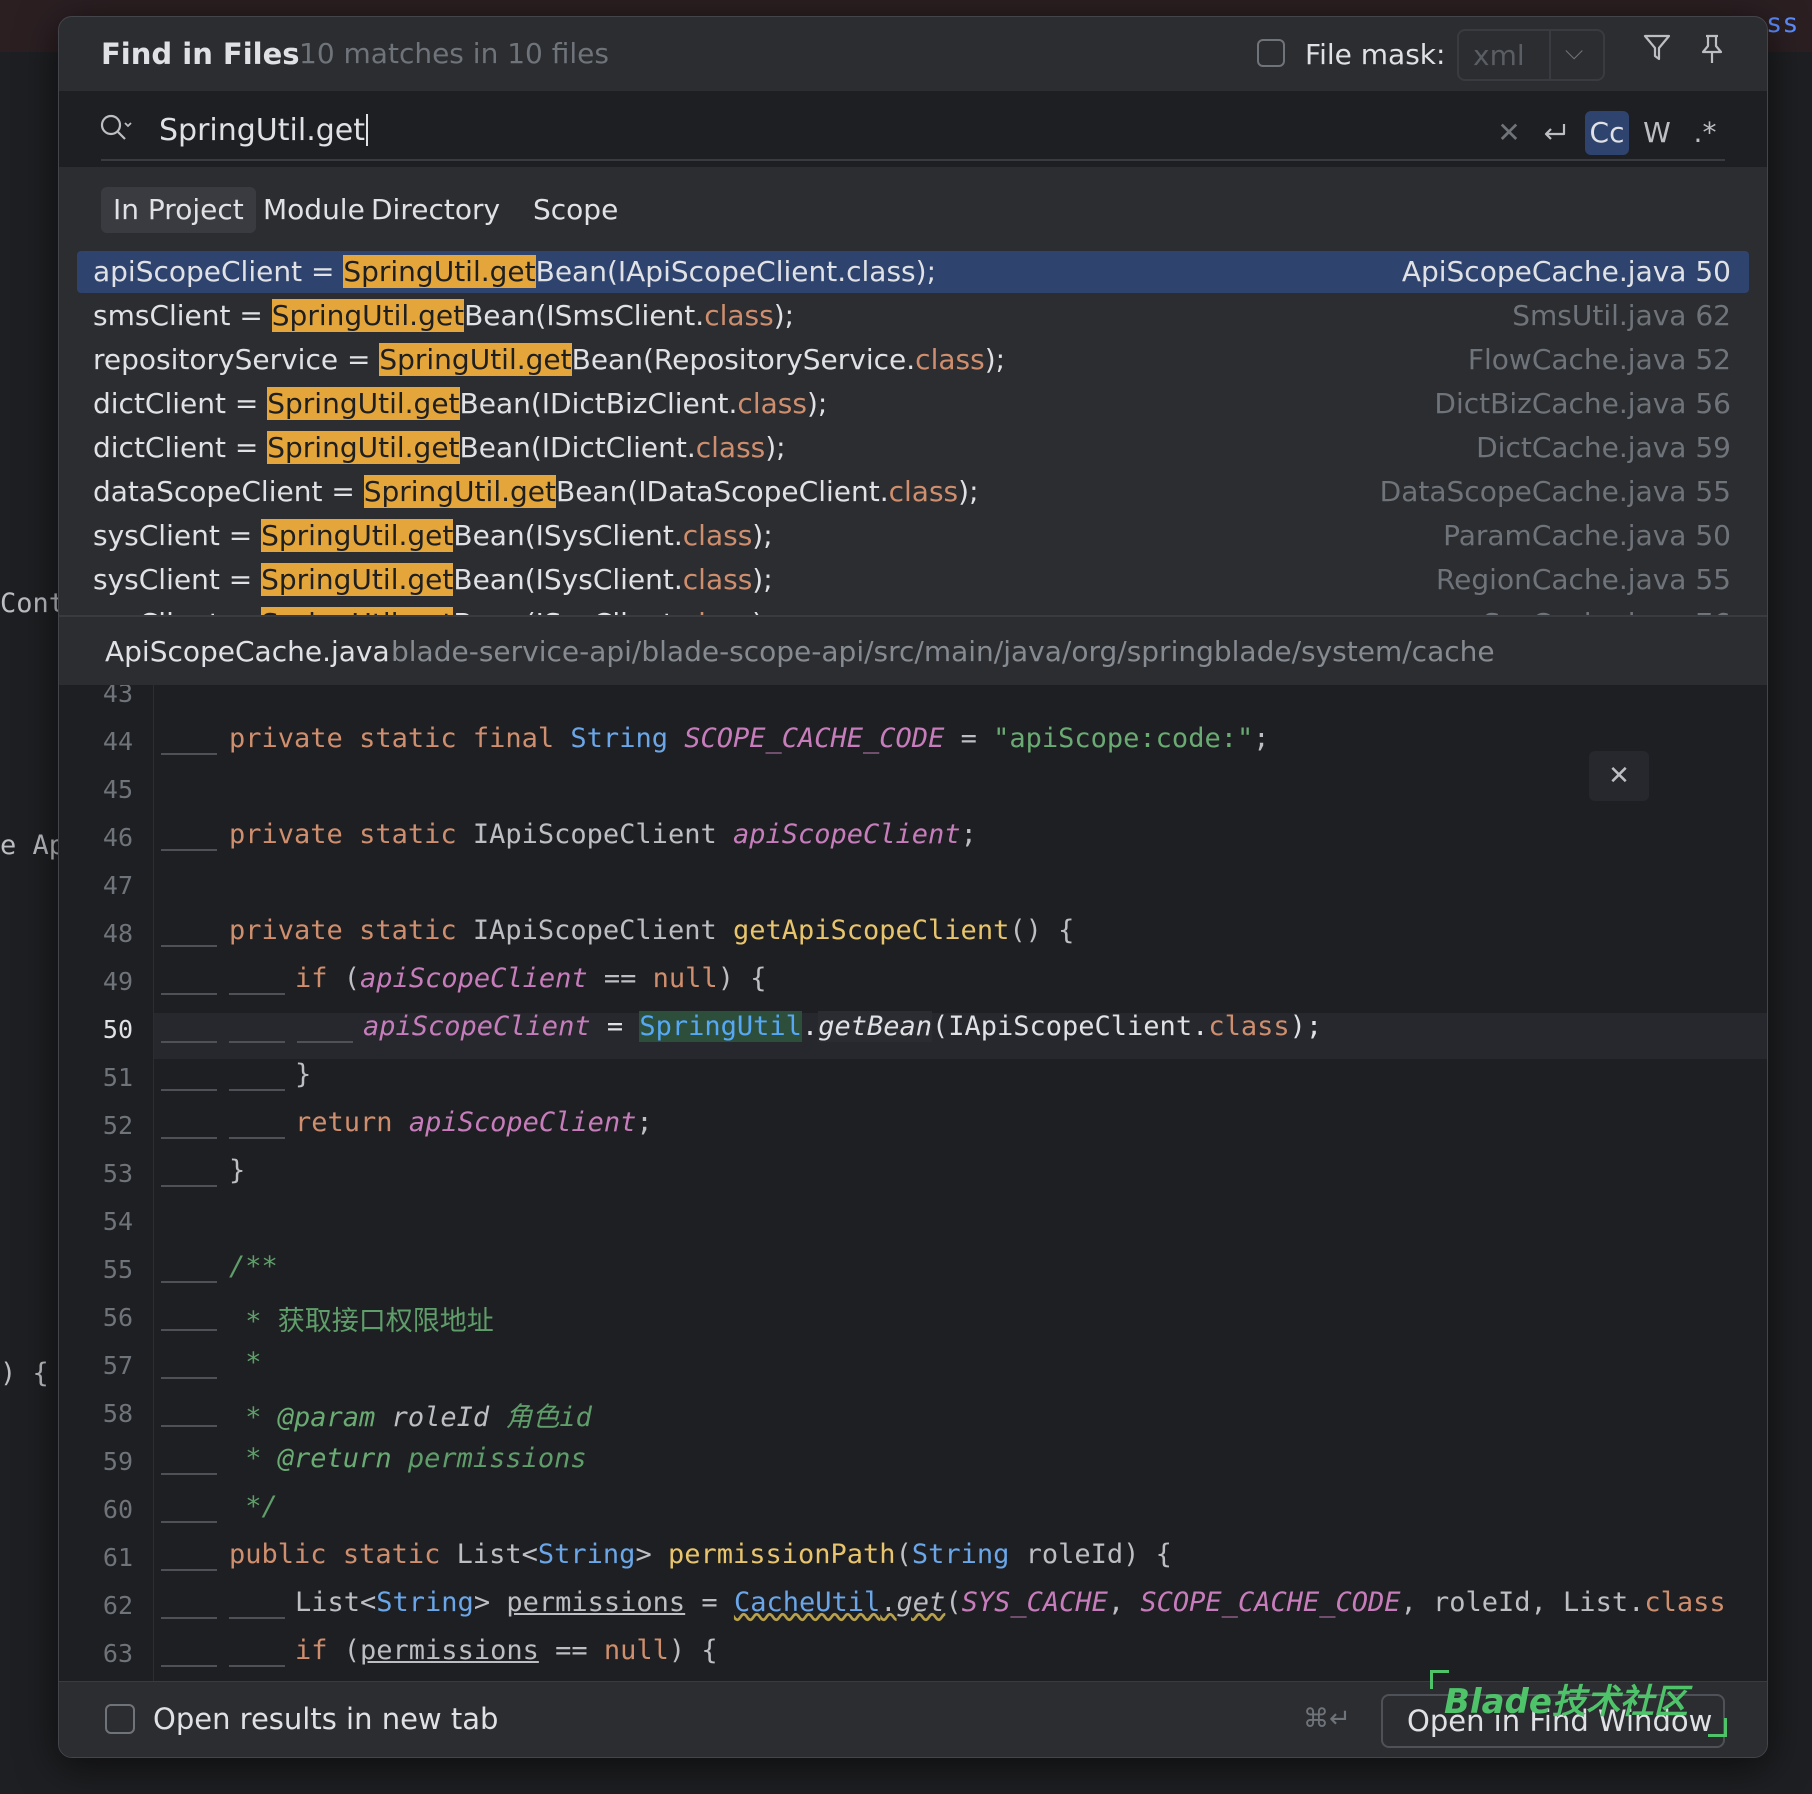  What do you see at coordinates (228, 491) in the screenshot?
I see `result-text: dataScopeClient =` at bounding box center [228, 491].